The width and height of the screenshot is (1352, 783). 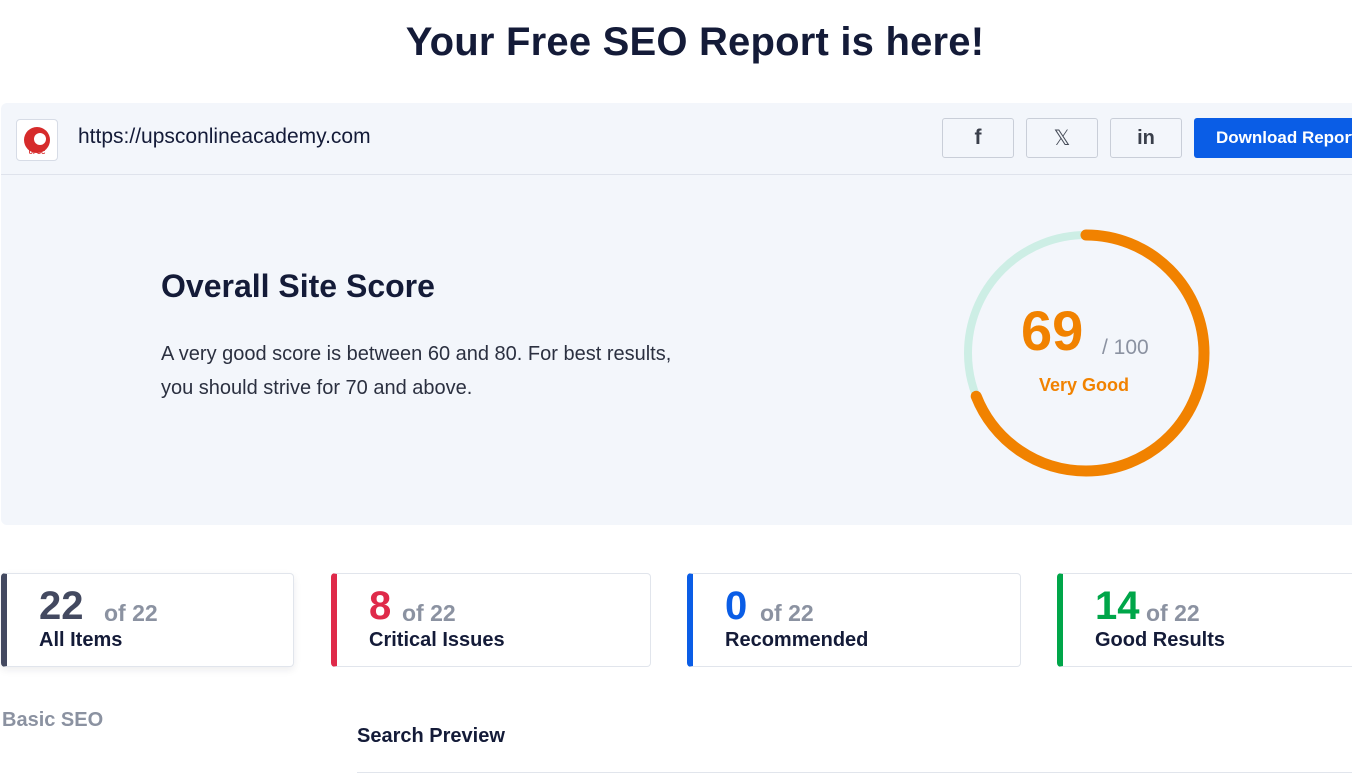 What do you see at coordinates (37, 153) in the screenshot?
I see `favicon-text: UPSC` at bounding box center [37, 153].